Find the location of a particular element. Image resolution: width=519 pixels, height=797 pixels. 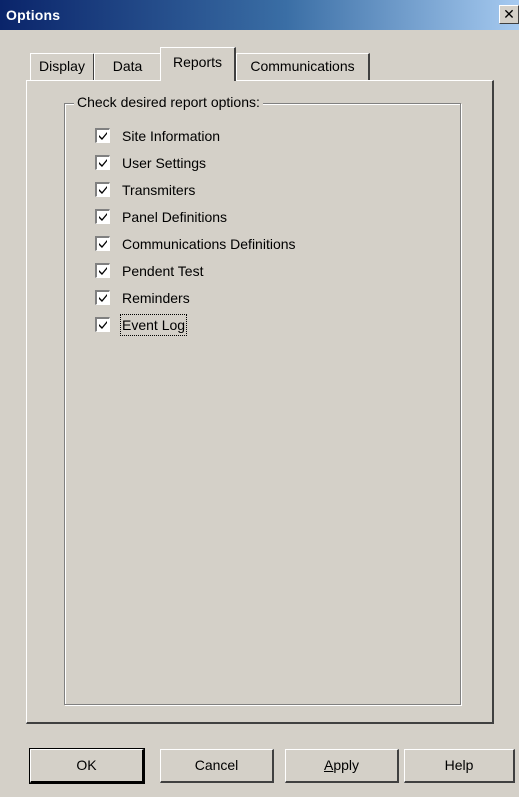

help-button: Help is located at coordinates (459, 766).